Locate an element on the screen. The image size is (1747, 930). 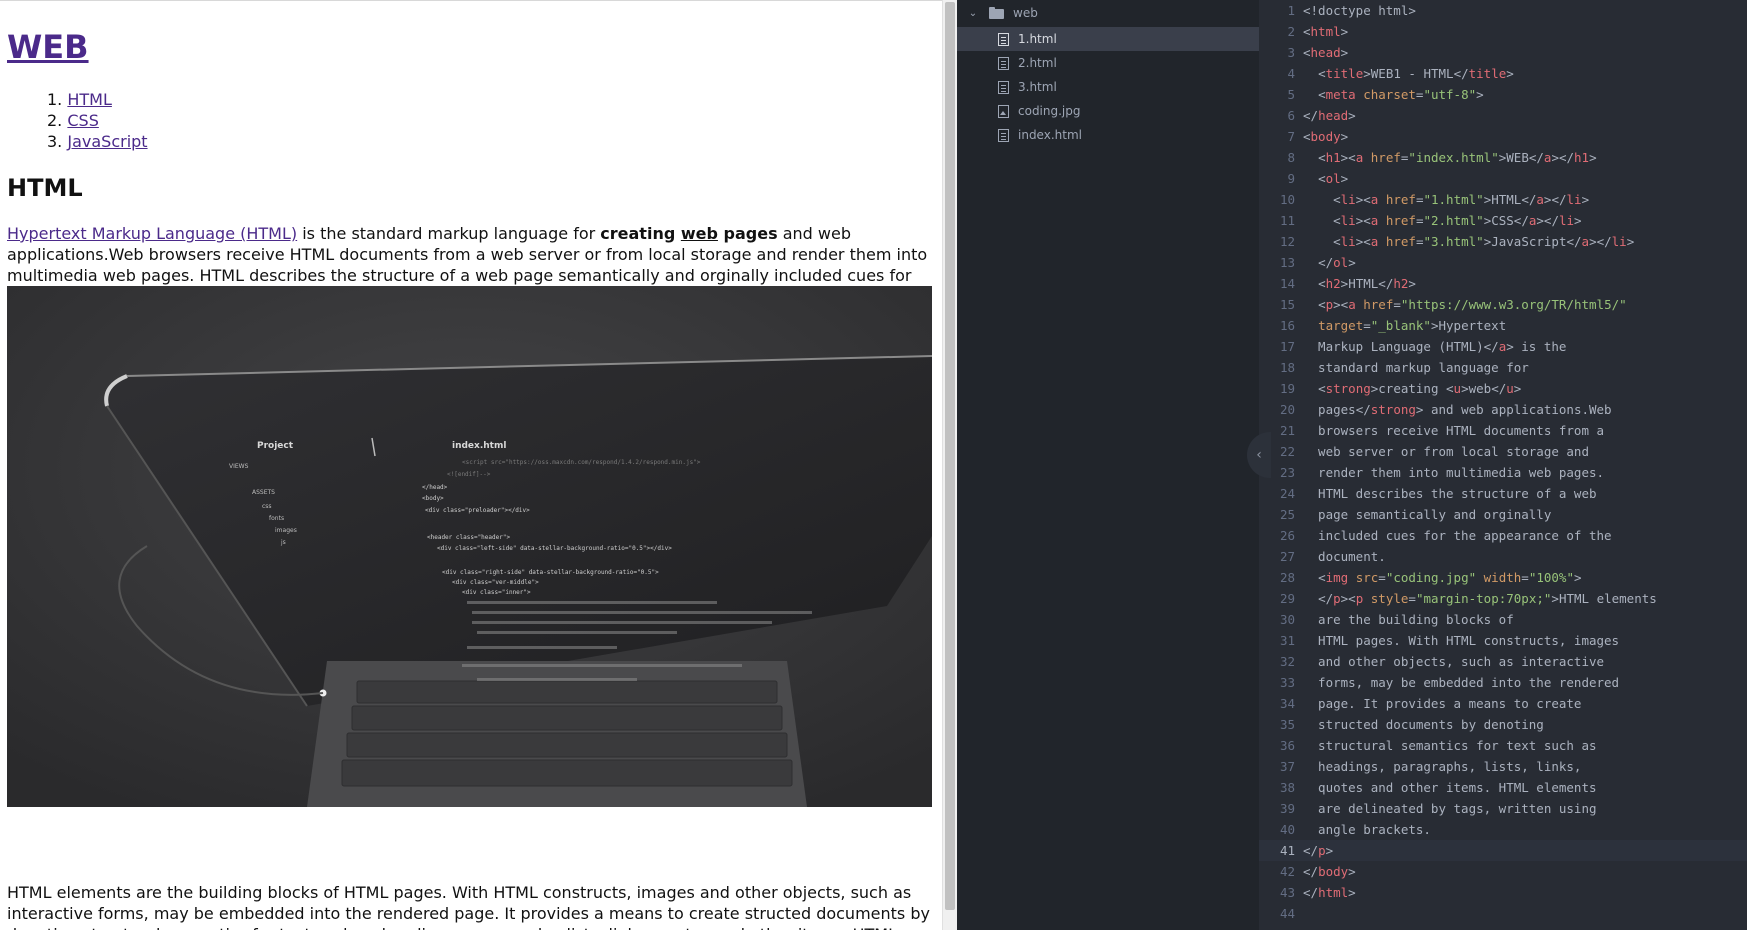
code-line: 5 <meta charset="utf-8"> is located at coordinates (1503, 94).